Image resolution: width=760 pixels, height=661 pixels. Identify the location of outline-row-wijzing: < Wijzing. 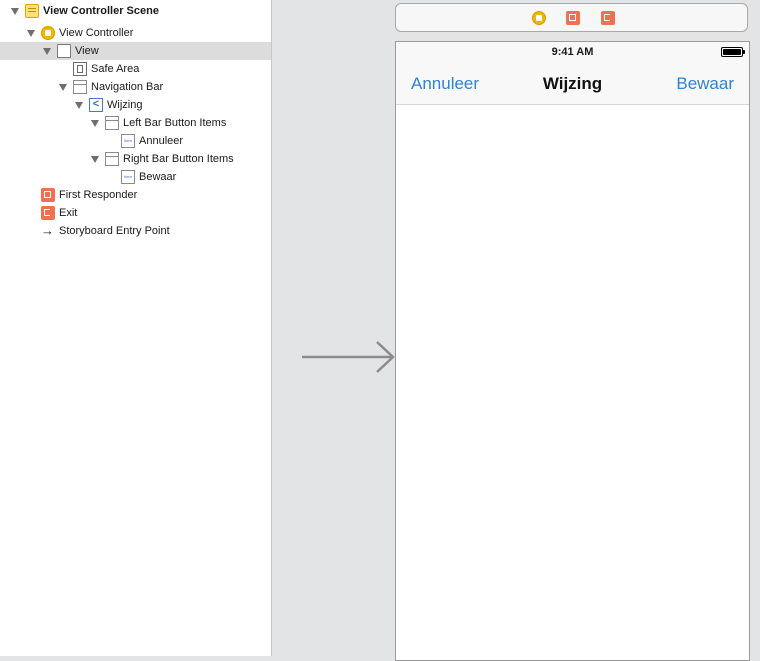
(135, 105).